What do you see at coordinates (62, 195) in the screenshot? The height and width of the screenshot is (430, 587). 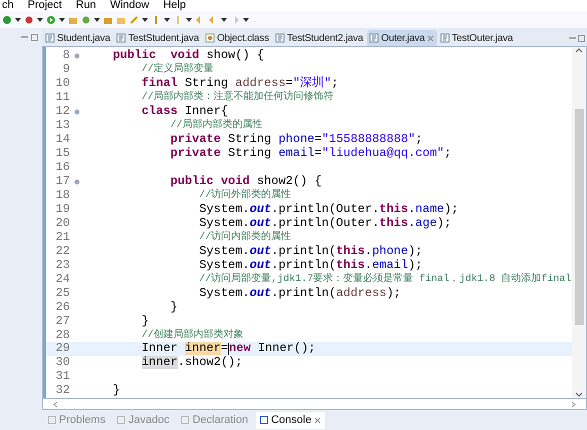 I see `line-number: 18` at bounding box center [62, 195].